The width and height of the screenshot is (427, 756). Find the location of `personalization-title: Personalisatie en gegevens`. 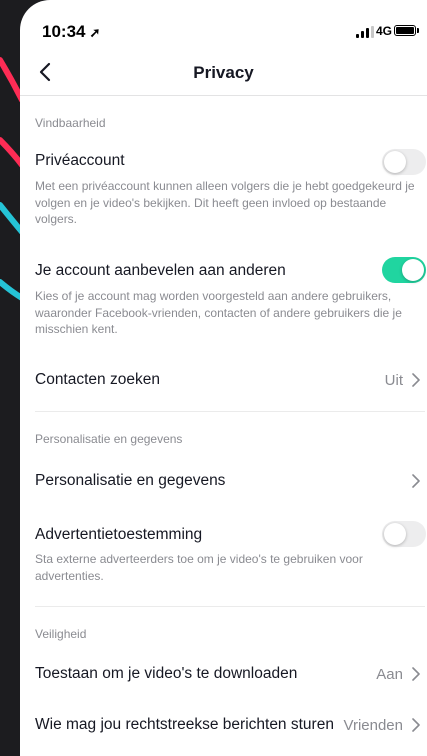

personalization-title: Personalisatie en gegevens is located at coordinates (130, 480).